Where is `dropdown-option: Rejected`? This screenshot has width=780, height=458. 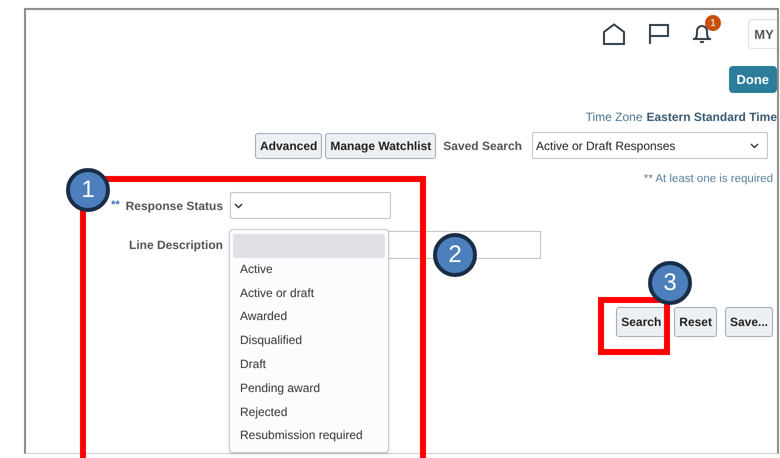
dropdown-option: Rejected is located at coordinates (309, 412).